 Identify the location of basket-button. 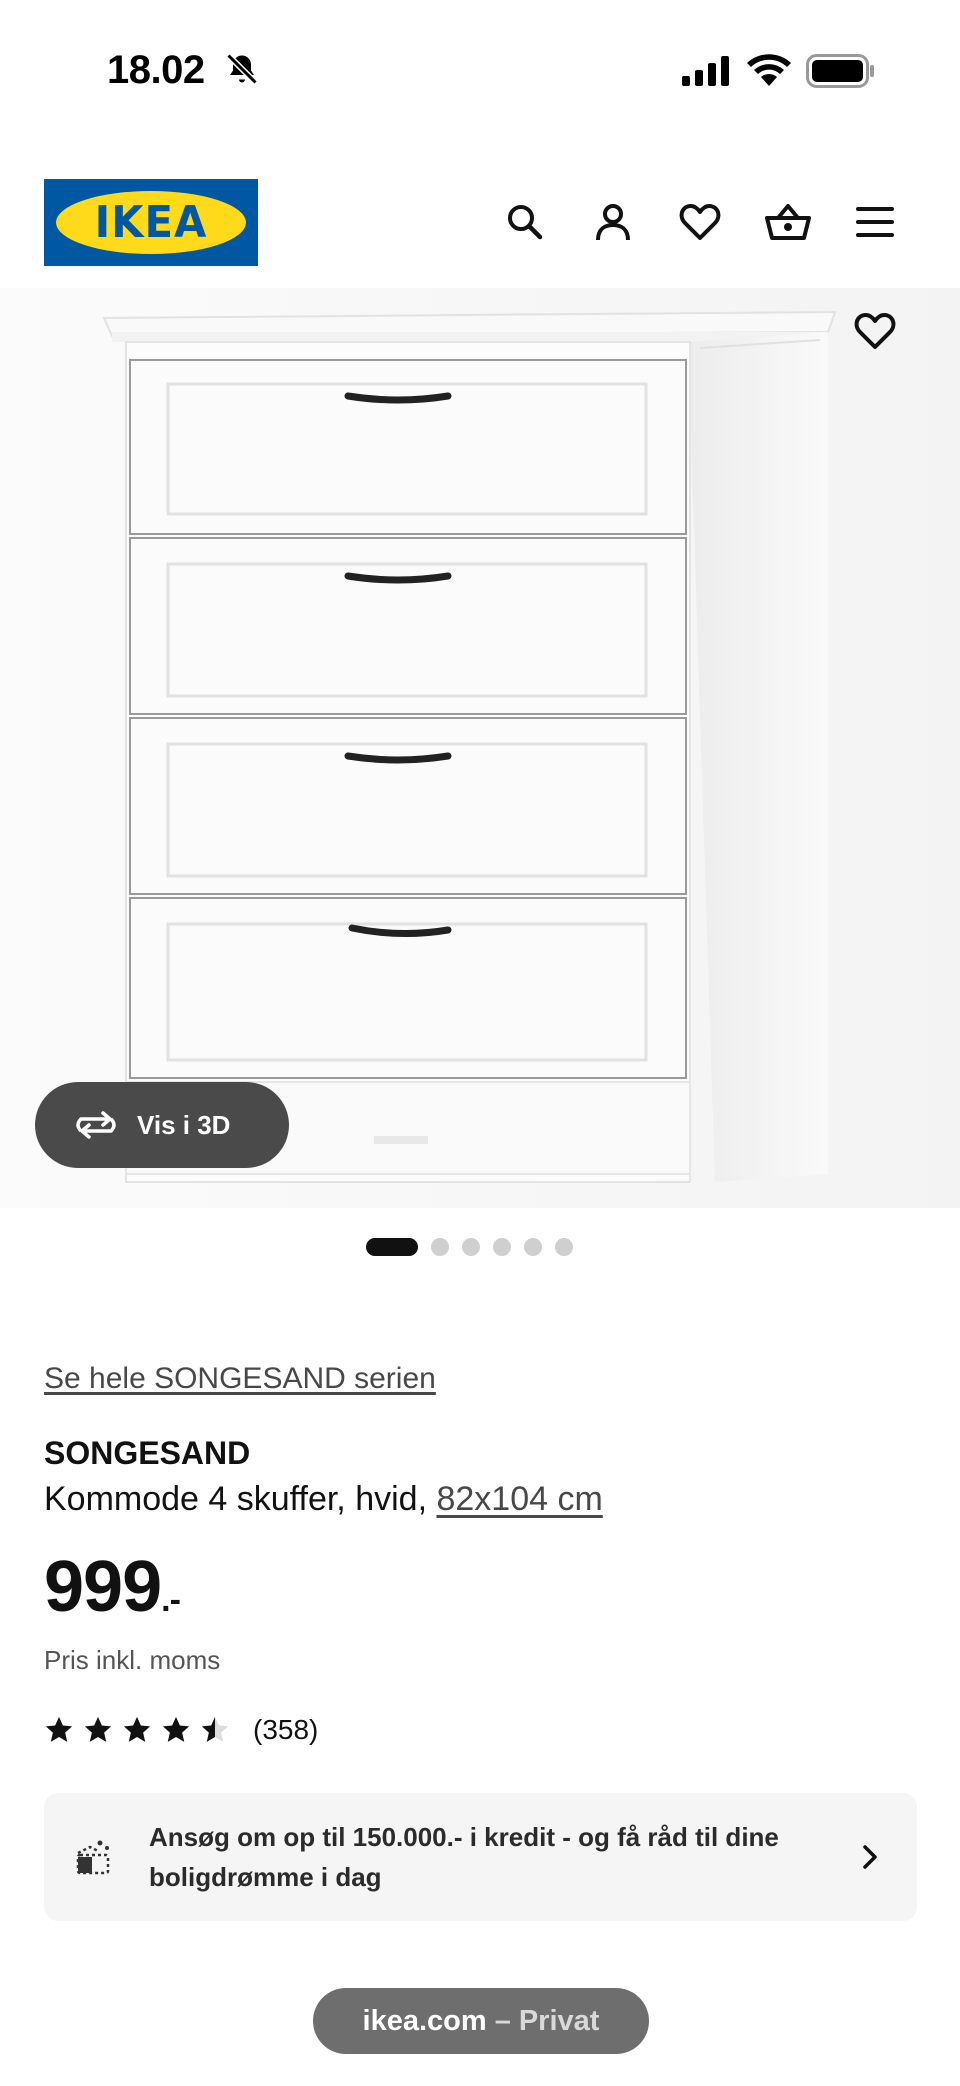
(788, 222).